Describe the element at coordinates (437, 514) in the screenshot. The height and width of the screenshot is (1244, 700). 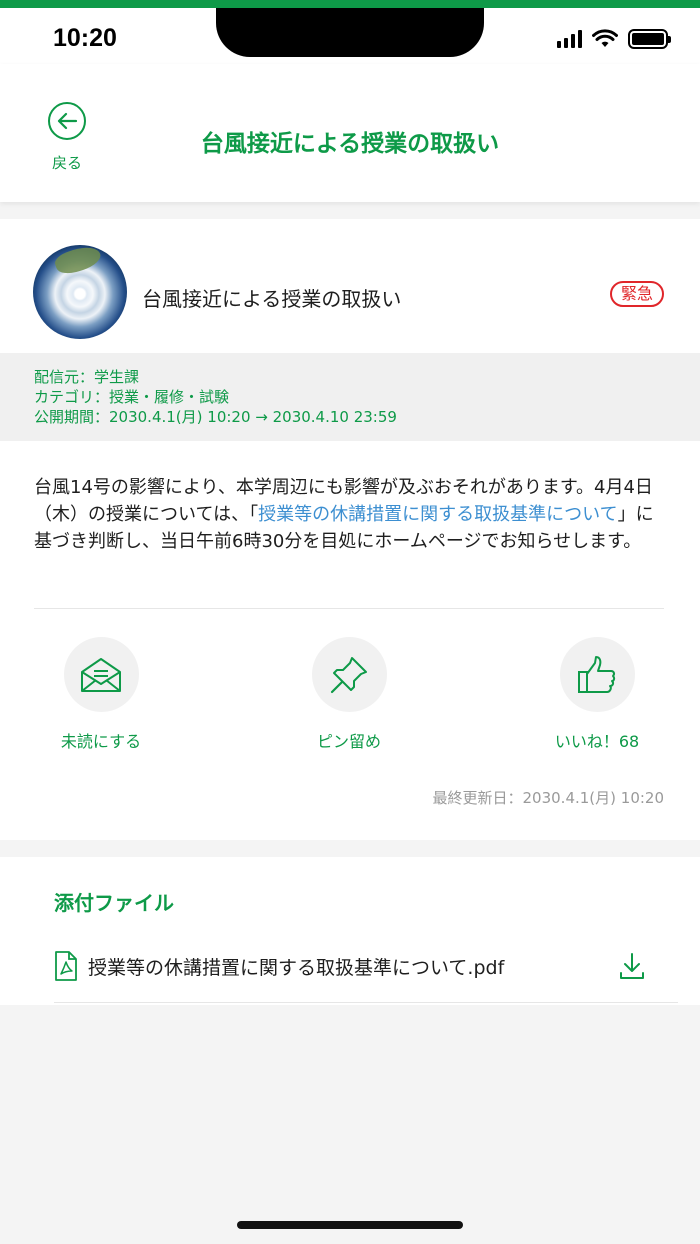
I see `regulation-link: 授業等の休講措置に関する取扱基準について` at that location.